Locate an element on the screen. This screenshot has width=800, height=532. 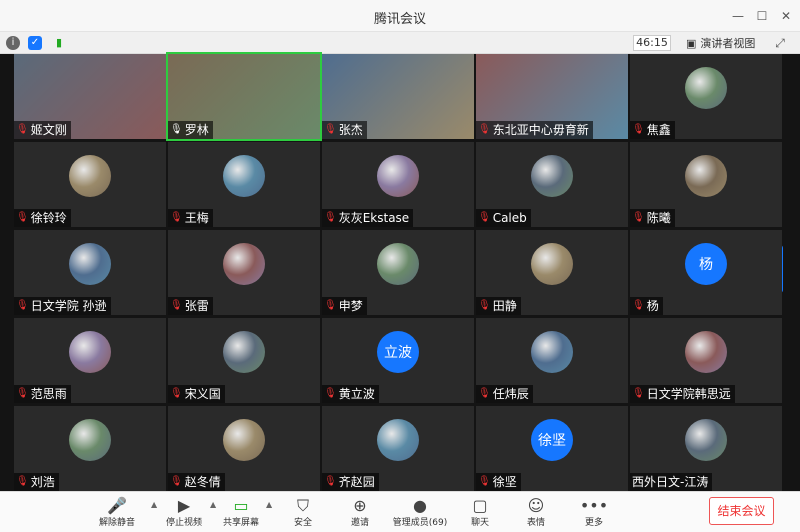
participant-name-tag: 🎙 张杰 is located at coordinates (344, 130).